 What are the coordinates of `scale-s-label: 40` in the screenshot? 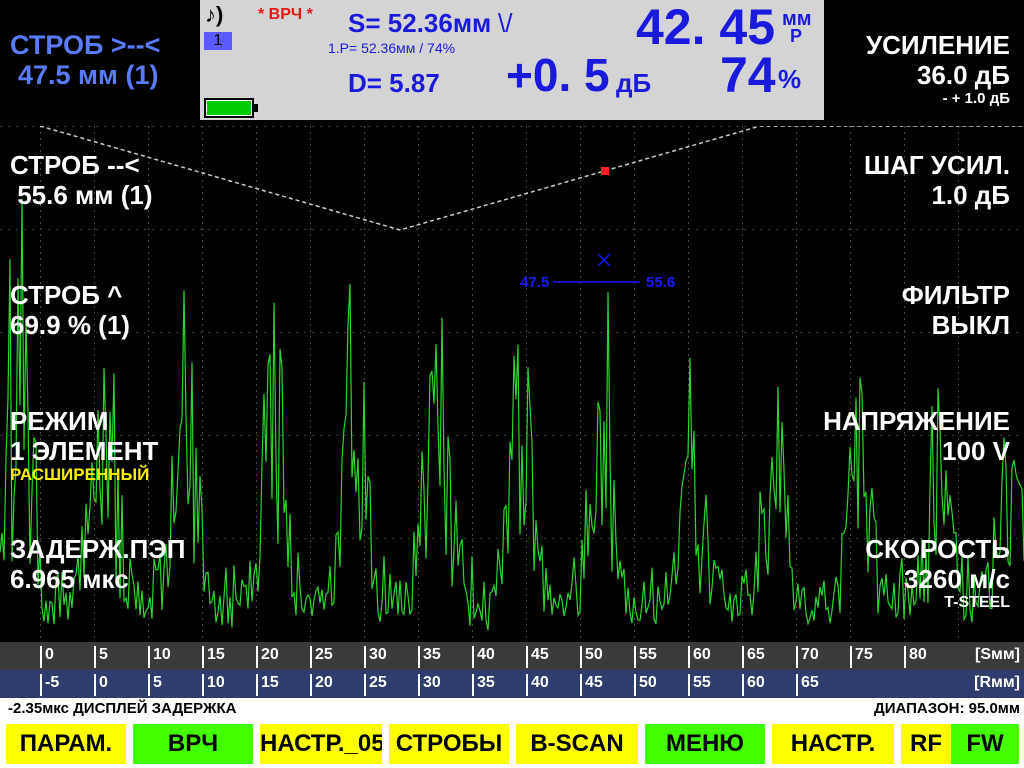 It's located at (486, 654).